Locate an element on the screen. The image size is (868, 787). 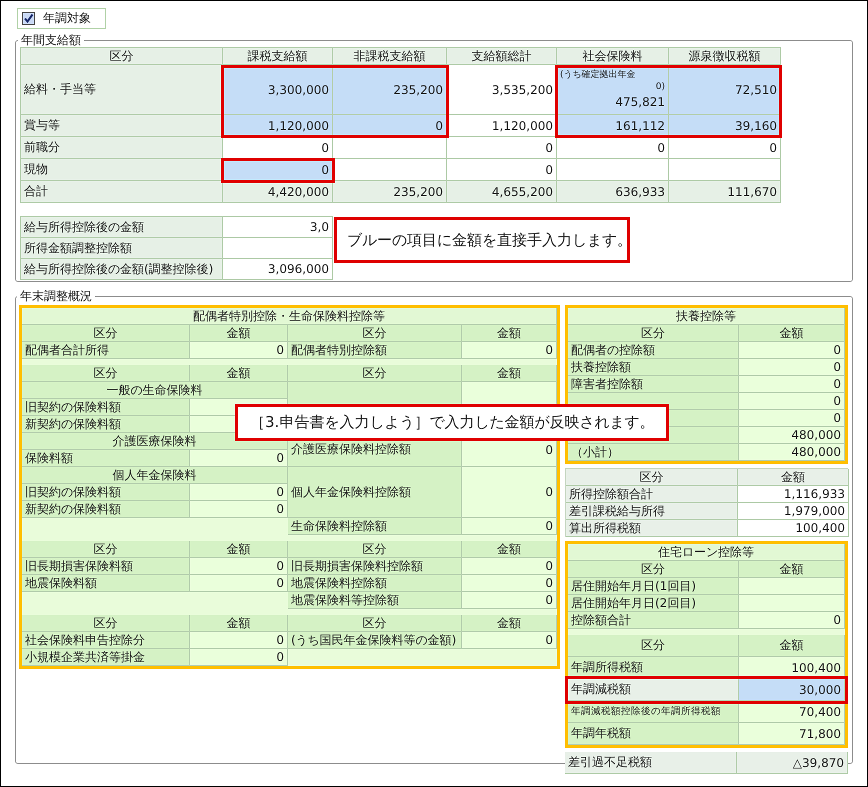
amount-field: 235,200 is located at coordinates (390, 90).